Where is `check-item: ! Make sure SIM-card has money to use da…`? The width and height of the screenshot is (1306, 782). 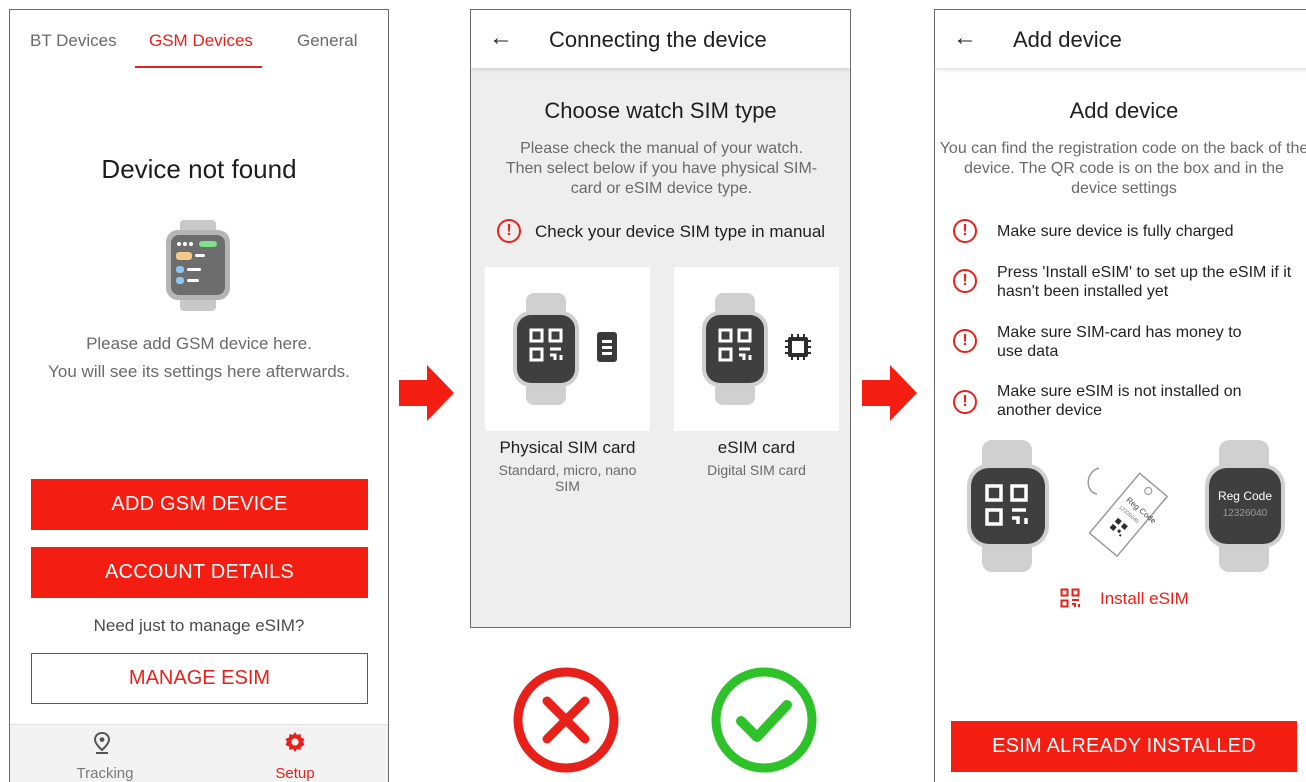 check-item: ! Make sure SIM-card has money to use da… is located at coordinates (1128, 343).